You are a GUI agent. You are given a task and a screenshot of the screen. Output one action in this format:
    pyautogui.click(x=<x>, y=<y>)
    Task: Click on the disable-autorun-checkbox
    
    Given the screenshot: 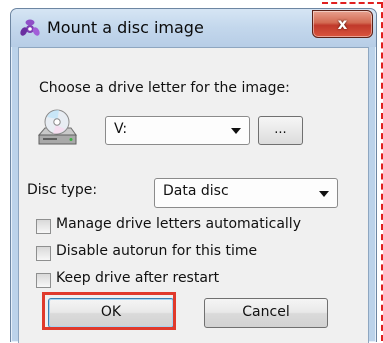 What is the action you would take?
    pyautogui.click(x=43, y=253)
    